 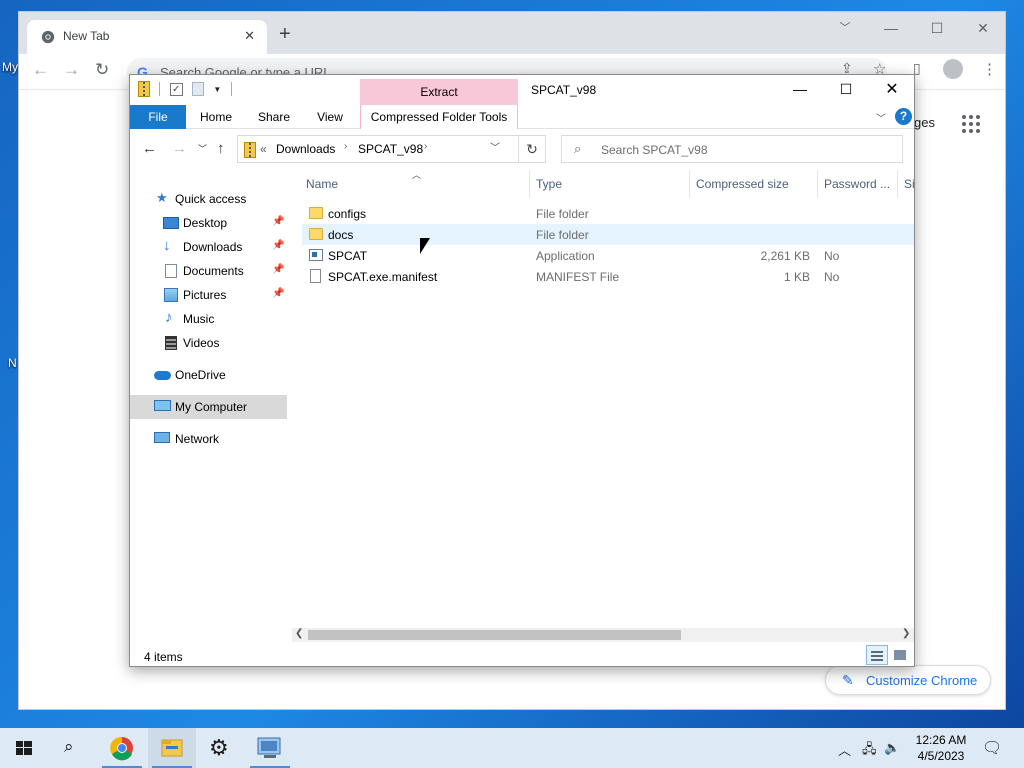 What do you see at coordinates (522, 90) in the screenshot?
I see `explorer-title-bar: ✓ ▼ Extract SPCAT_v98 — ☐ ✕` at bounding box center [522, 90].